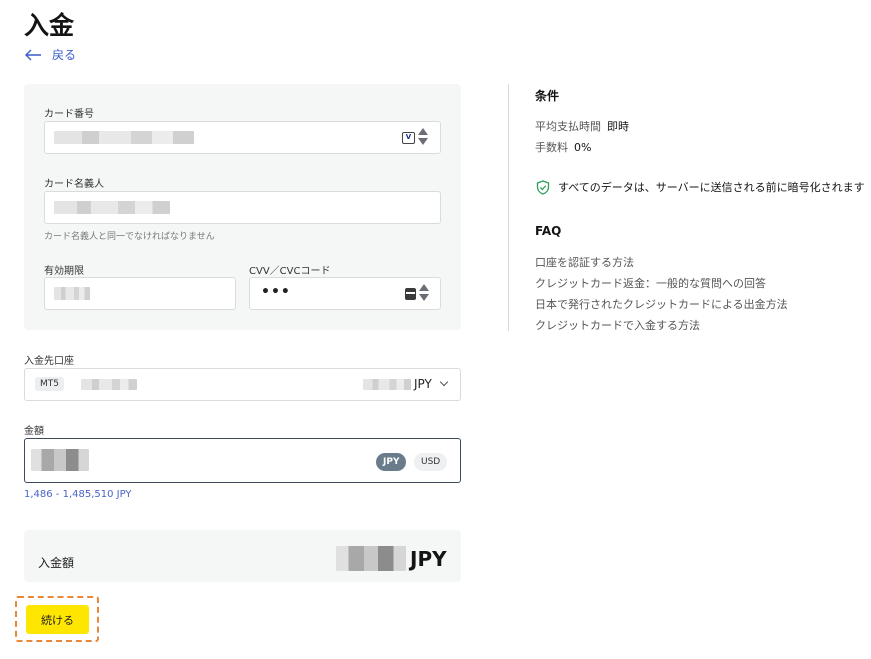 Image resolution: width=871 pixels, height=659 pixels. Describe the element at coordinates (242, 384) in the screenshot. I see `account-select: MT5 JPY` at that location.